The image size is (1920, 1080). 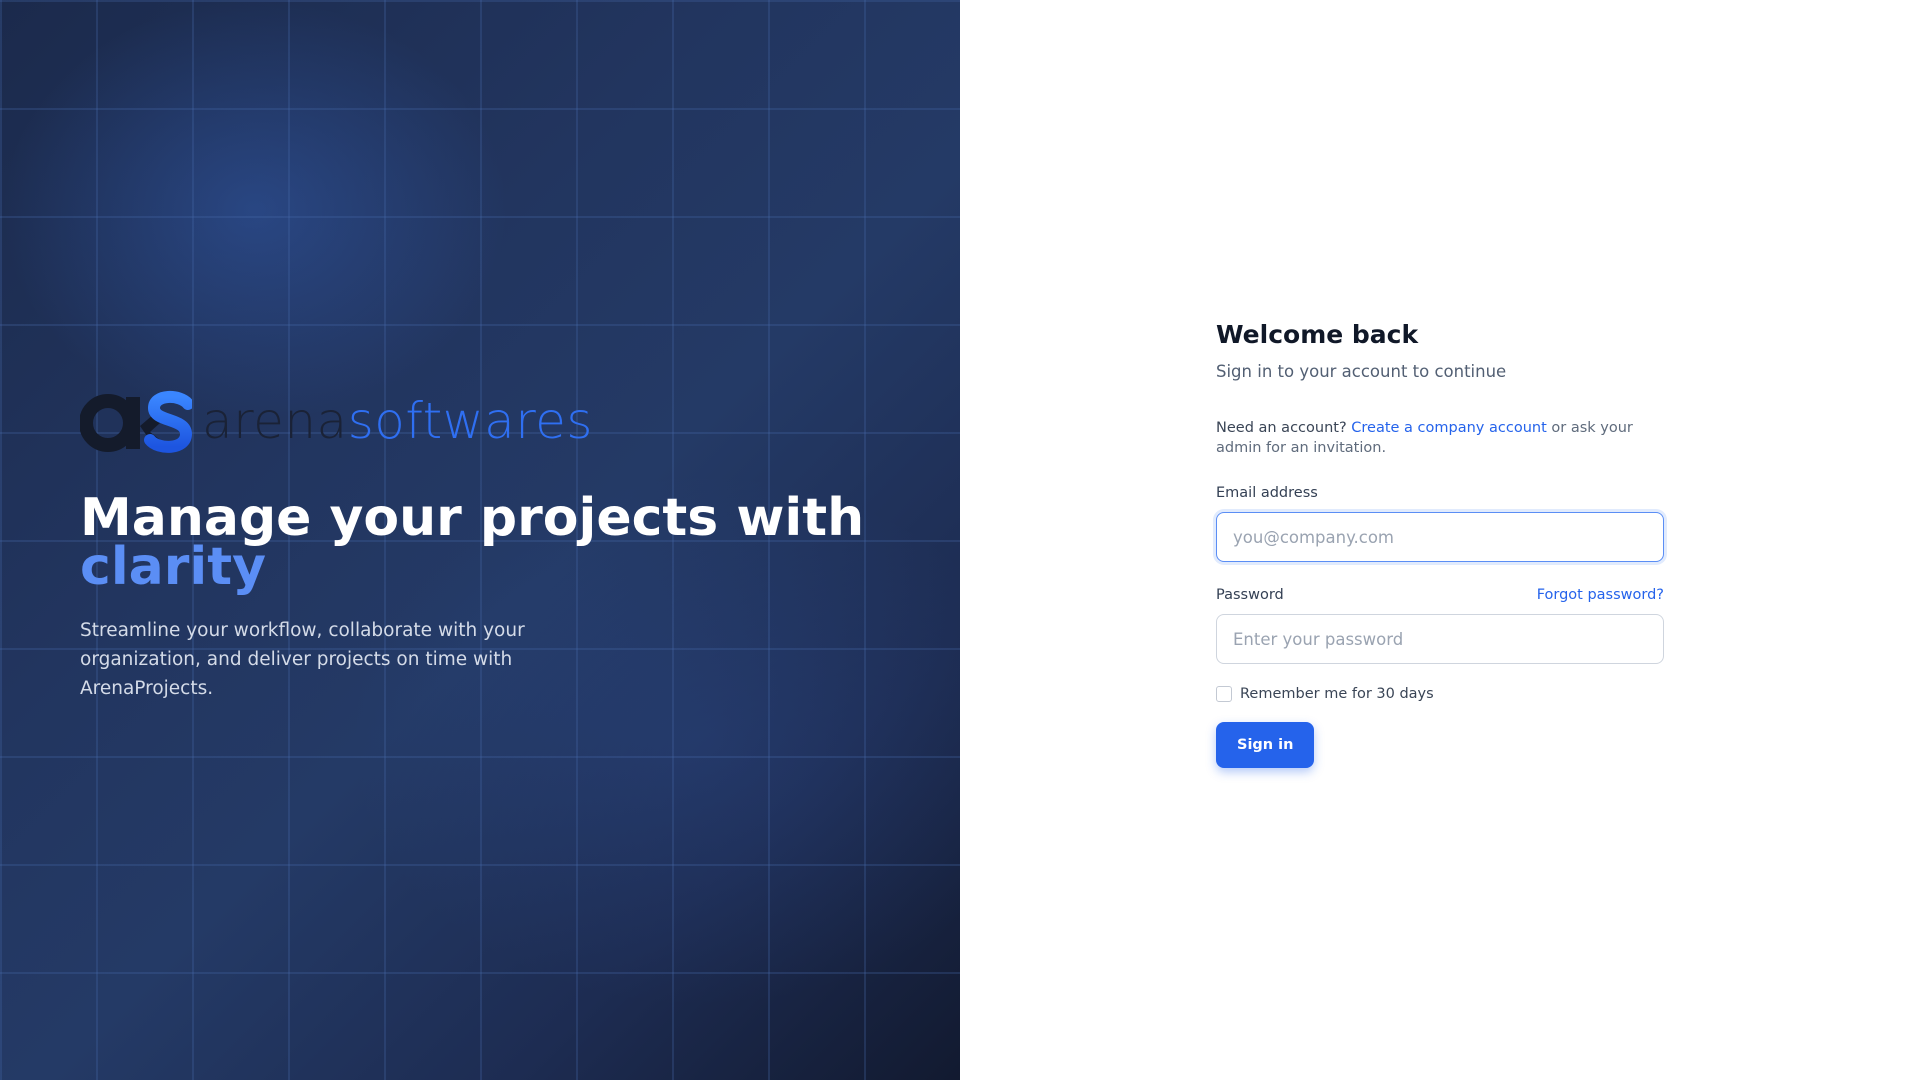 I want to click on hero-headline-accent: clarity, so click(x=173, y=567).